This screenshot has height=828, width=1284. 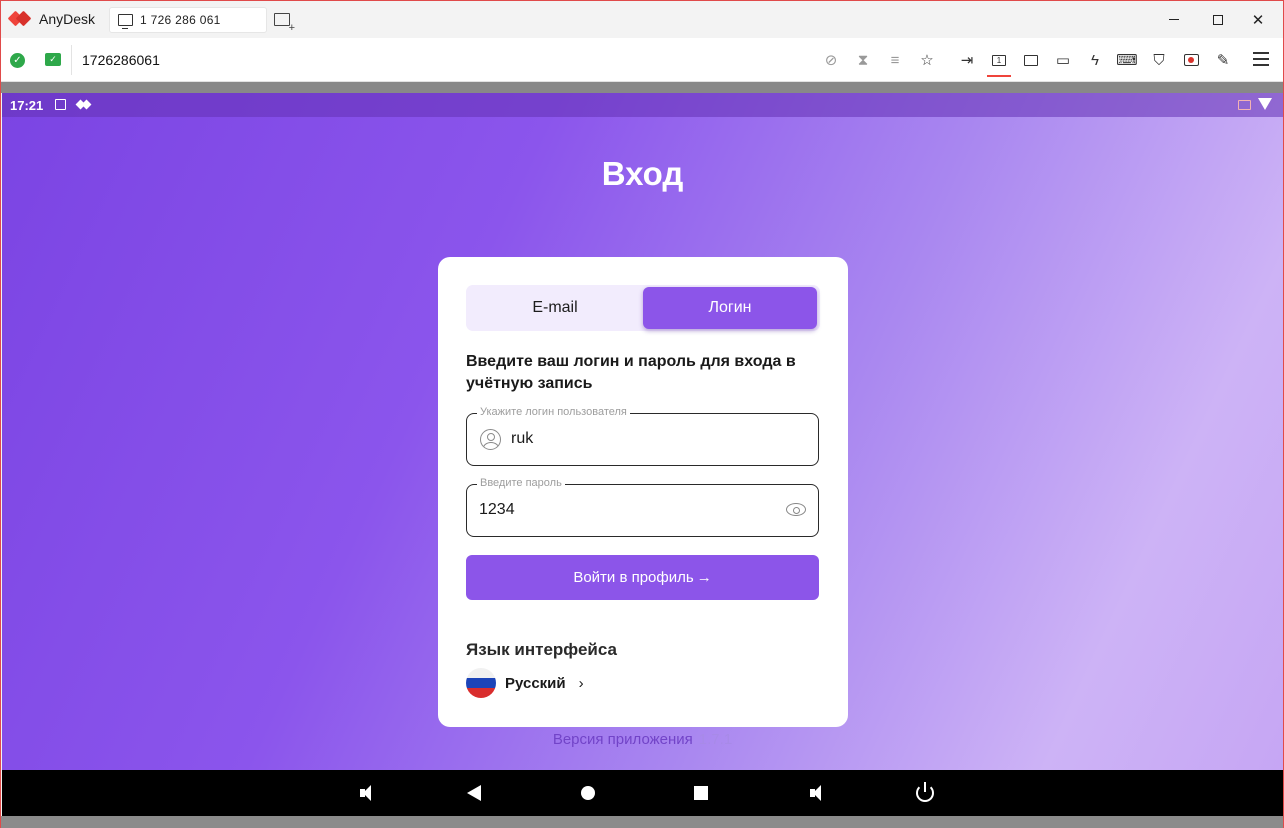 I want to click on login-method-switch: E-mail Логин, so click(x=643, y=308).